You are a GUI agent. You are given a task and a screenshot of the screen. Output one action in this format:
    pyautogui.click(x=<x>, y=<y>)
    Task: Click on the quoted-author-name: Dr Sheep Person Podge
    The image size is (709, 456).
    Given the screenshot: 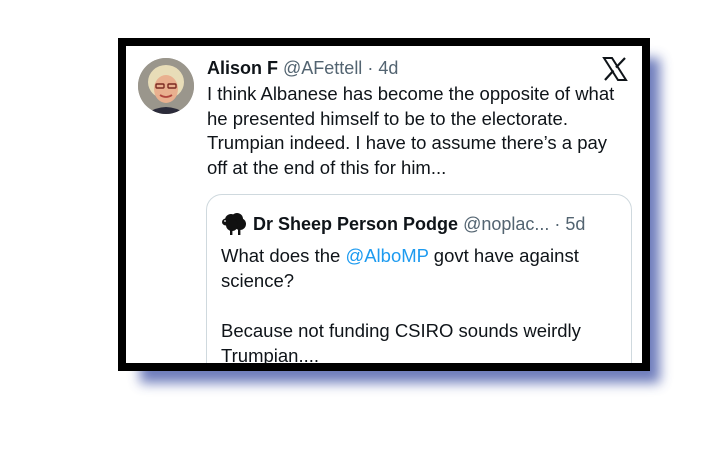 What is the action you would take?
    pyautogui.click(x=355, y=224)
    